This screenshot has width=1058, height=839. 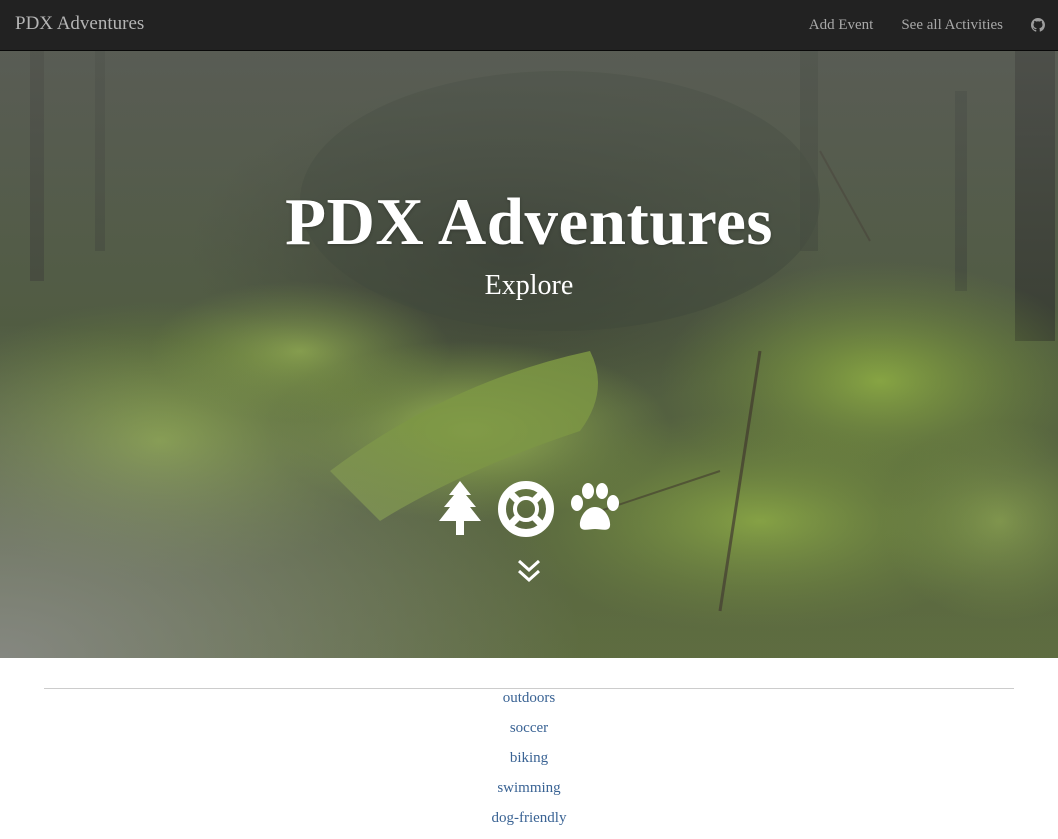 I want to click on hero-subtitle: Explore, so click(x=529, y=285).